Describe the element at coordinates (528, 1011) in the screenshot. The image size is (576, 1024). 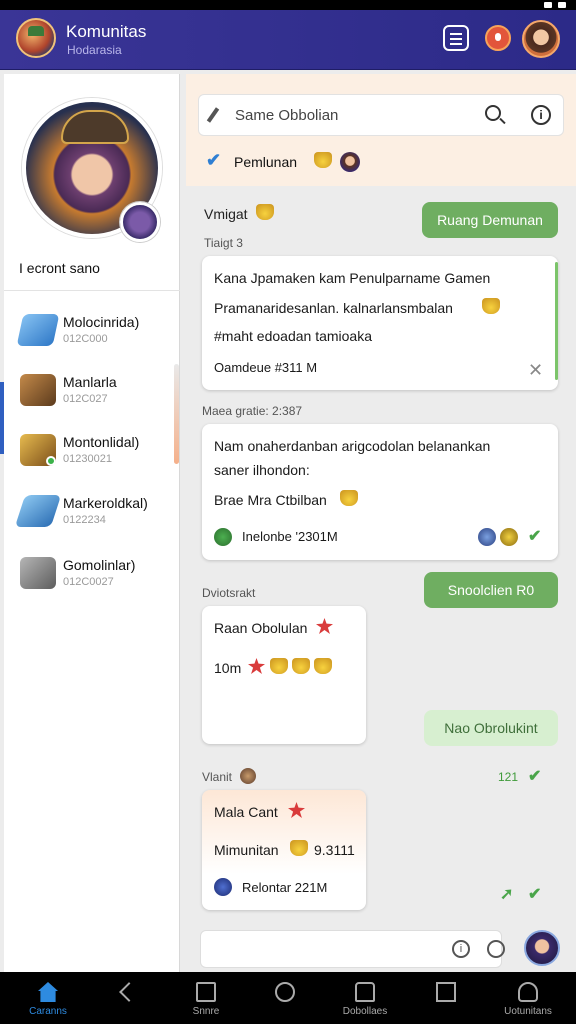
I see `nav-label: Uotunitans` at that location.